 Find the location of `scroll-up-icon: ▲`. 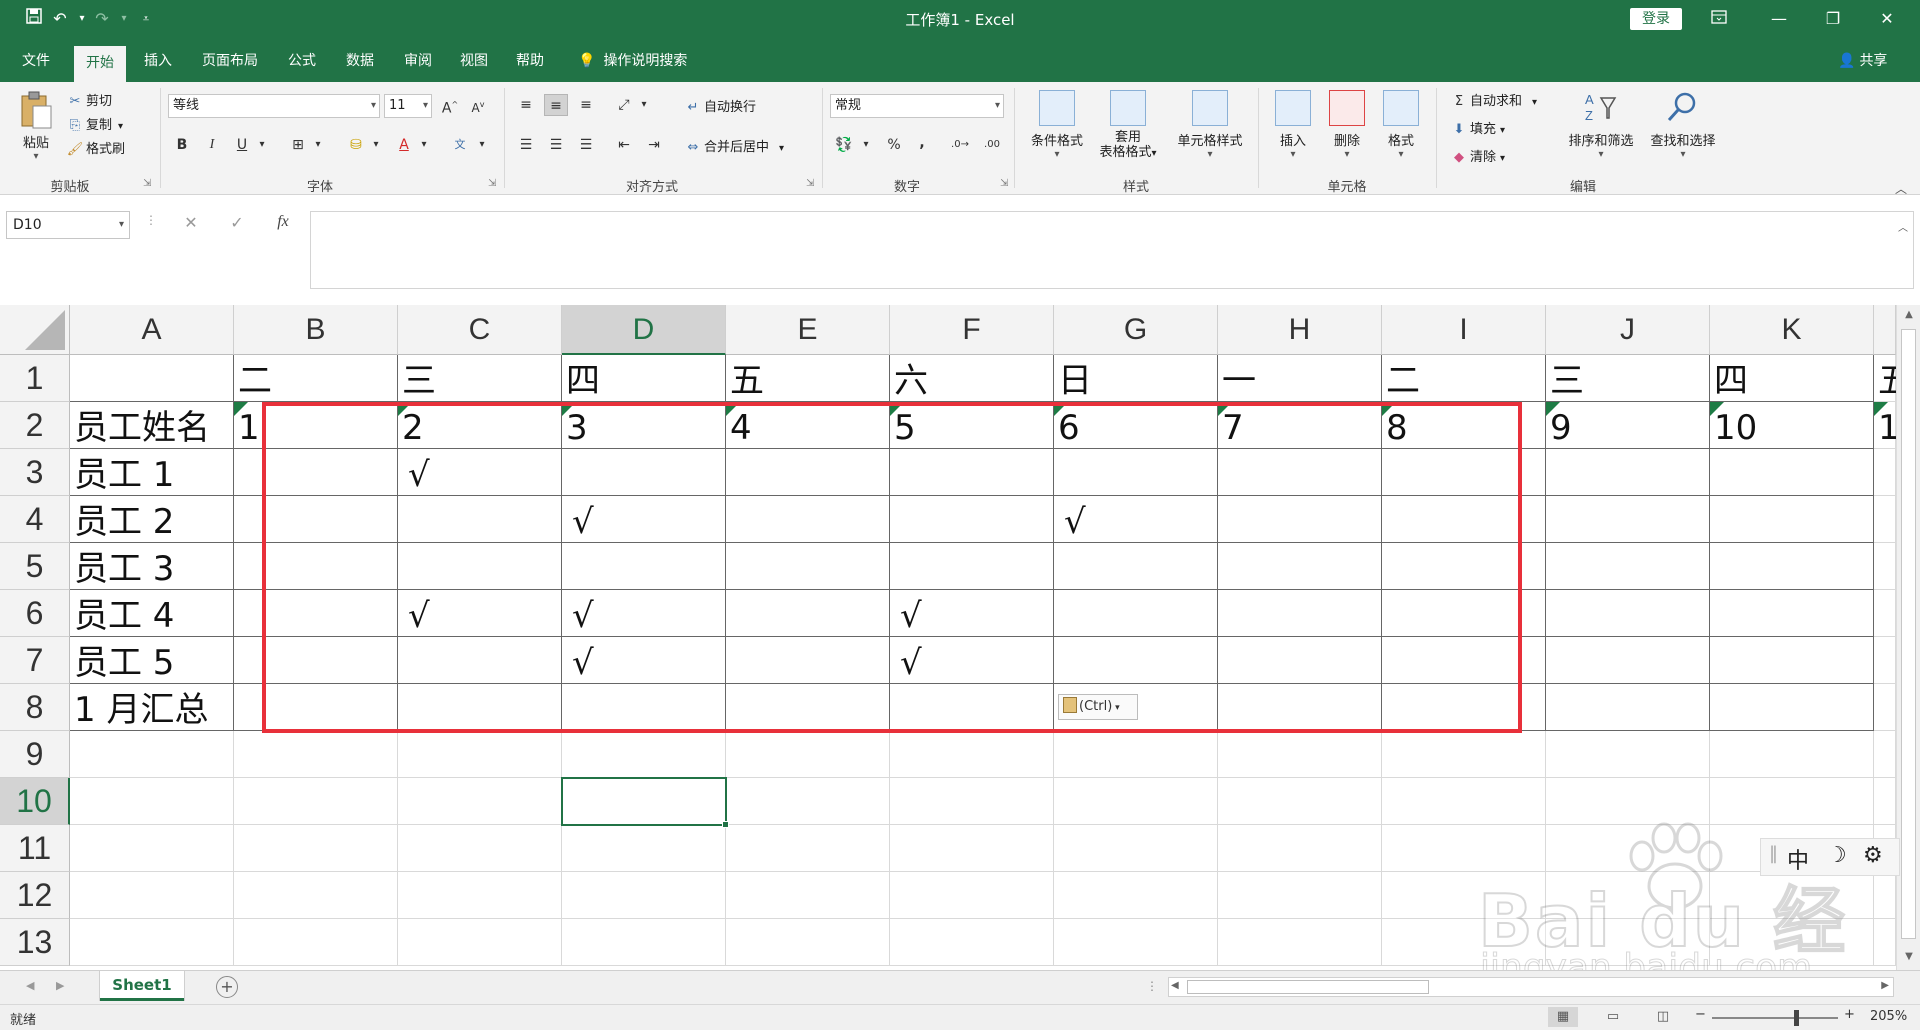

scroll-up-icon: ▲ is located at coordinates (1908, 314).